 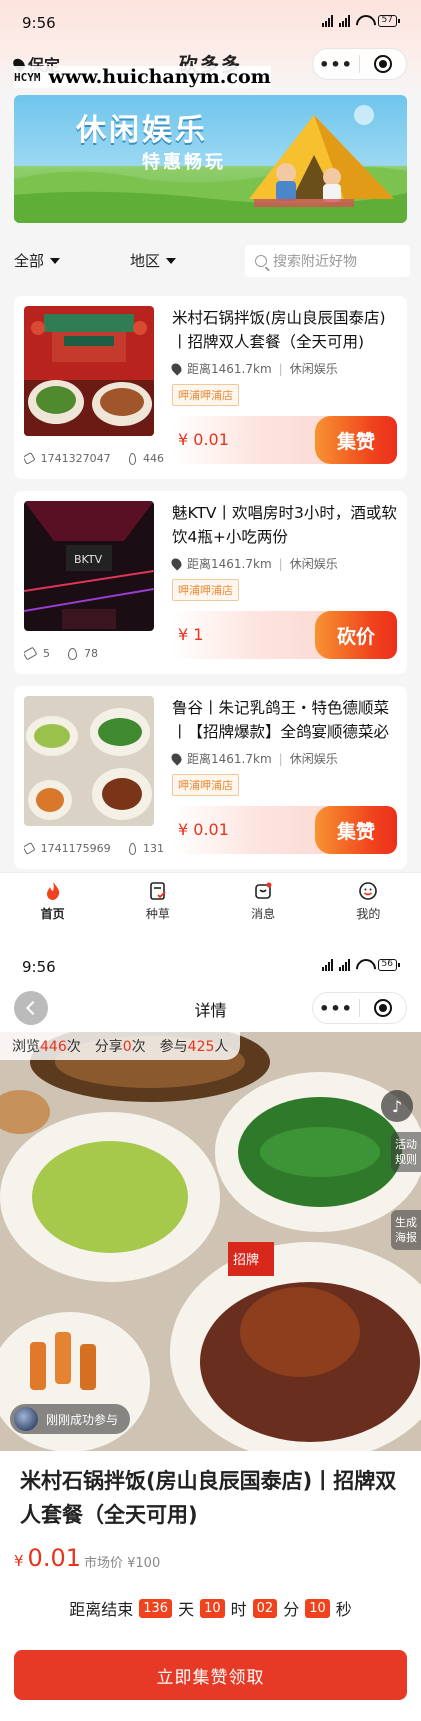 I want to click on views-stat: 浏览446次, so click(x=46, y=1047).